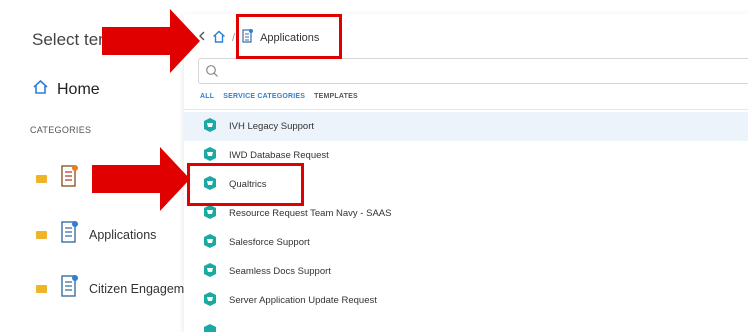 Image resolution: width=748 pixels, height=332 pixels. Describe the element at coordinates (212, 73) in the screenshot. I see `search-icon` at that location.